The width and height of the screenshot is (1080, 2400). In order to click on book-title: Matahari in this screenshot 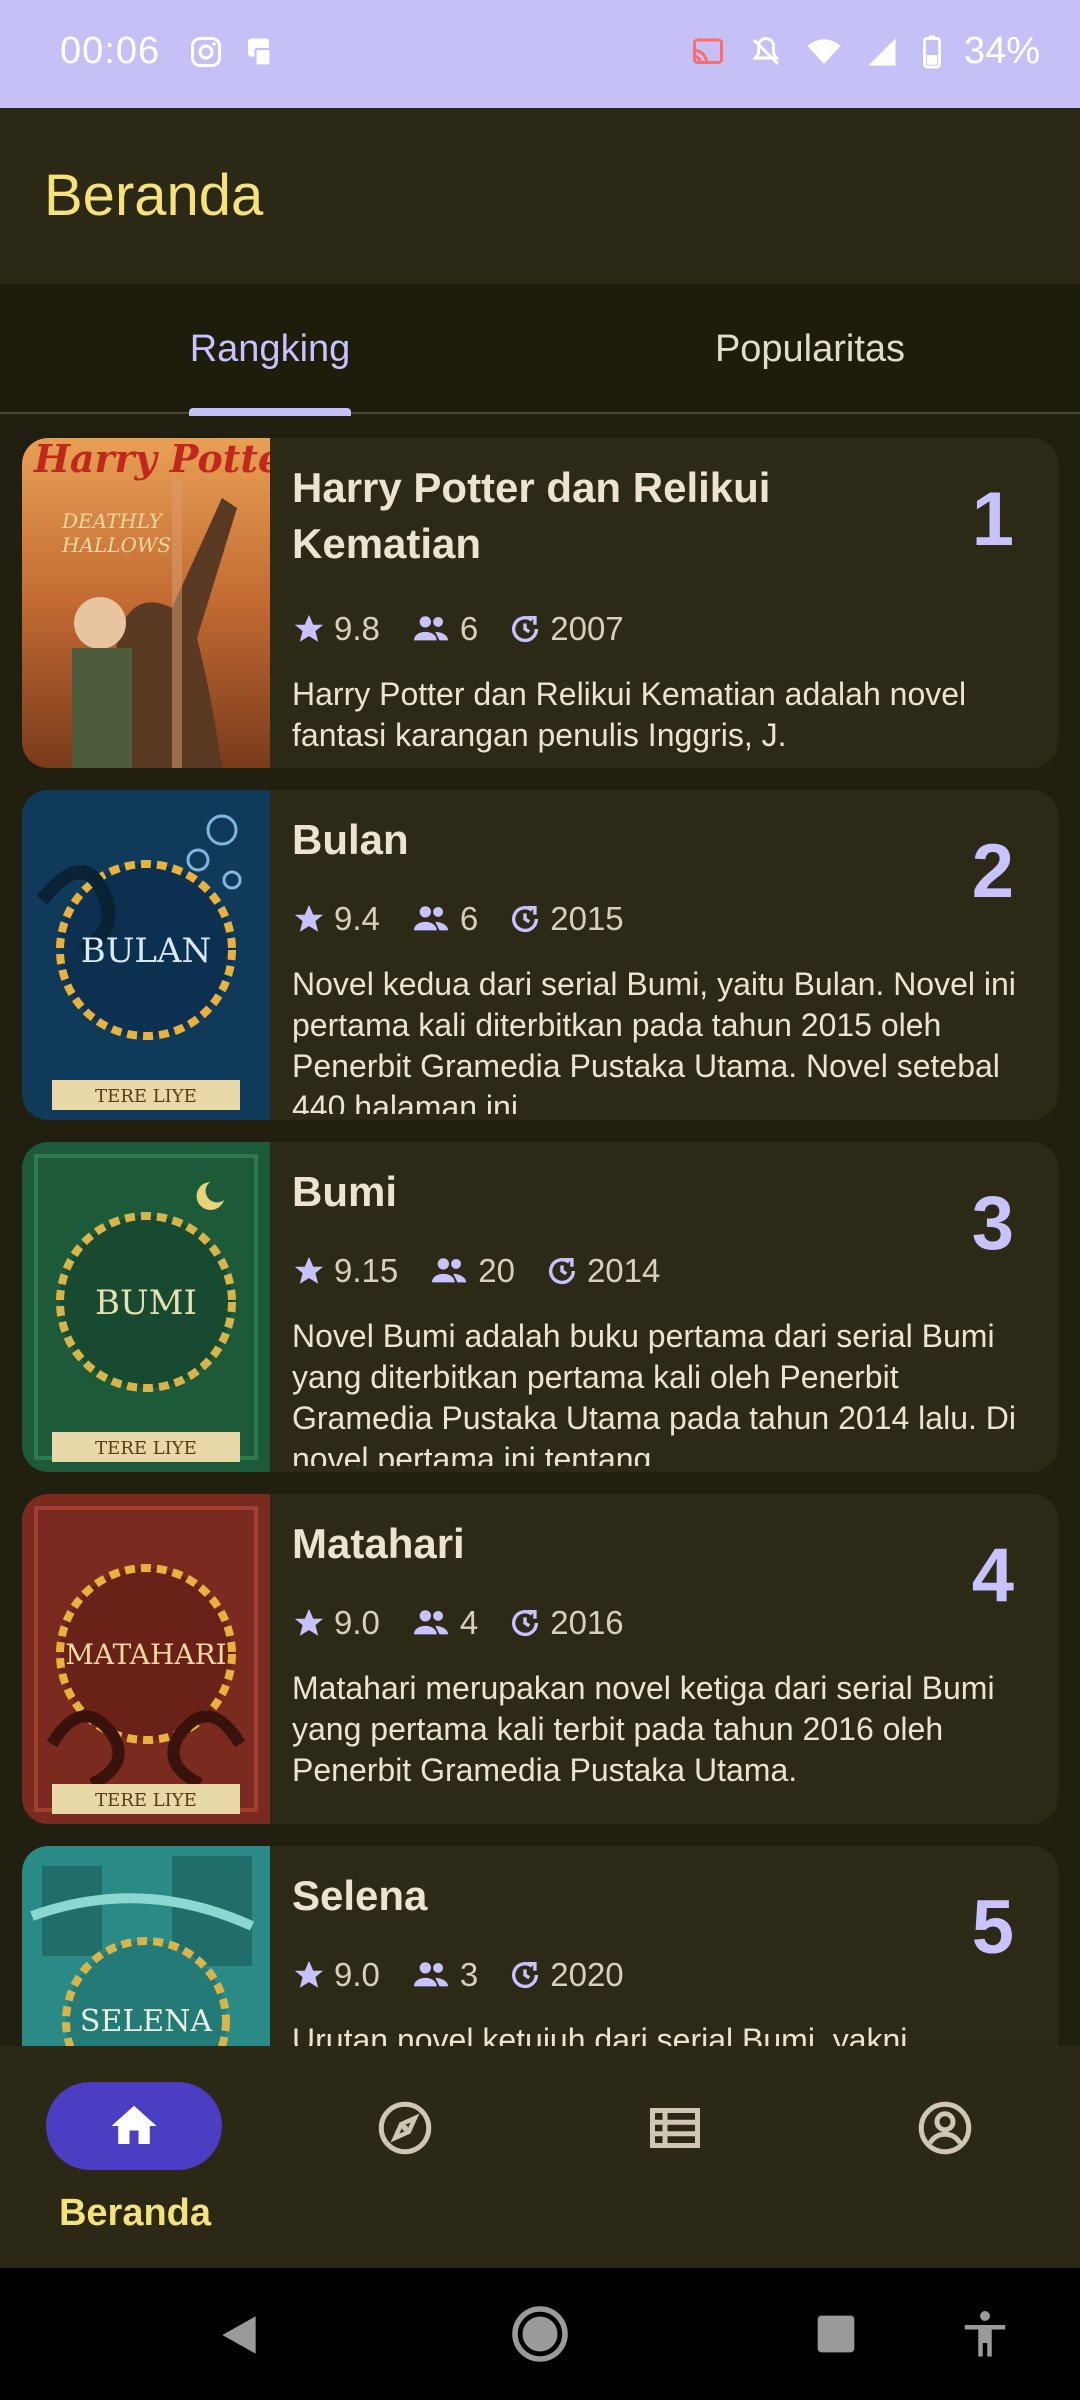, I will do `click(378, 1543)`.